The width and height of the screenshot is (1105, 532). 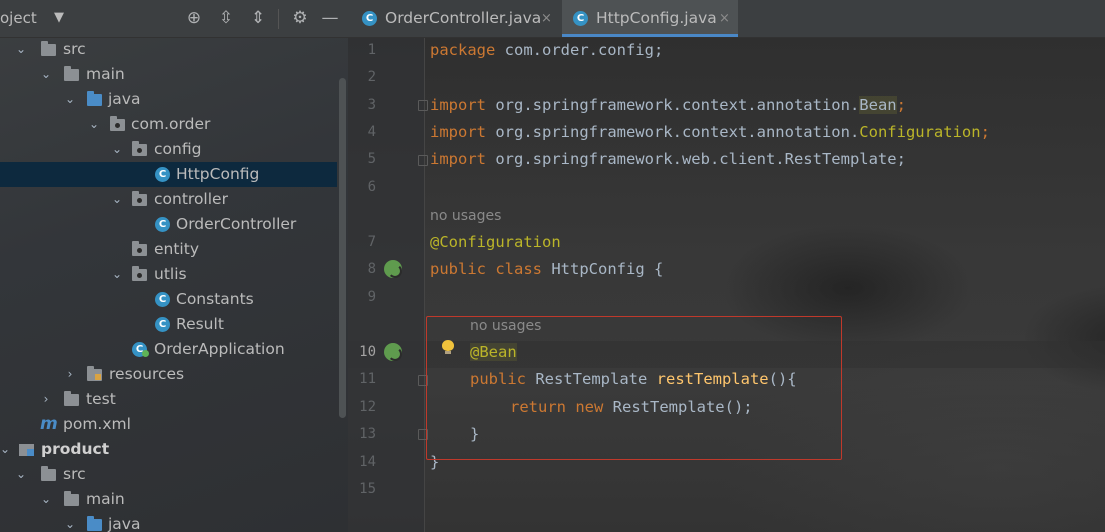 What do you see at coordinates (215, 299) in the screenshot?
I see `tree-item-label: Constants` at bounding box center [215, 299].